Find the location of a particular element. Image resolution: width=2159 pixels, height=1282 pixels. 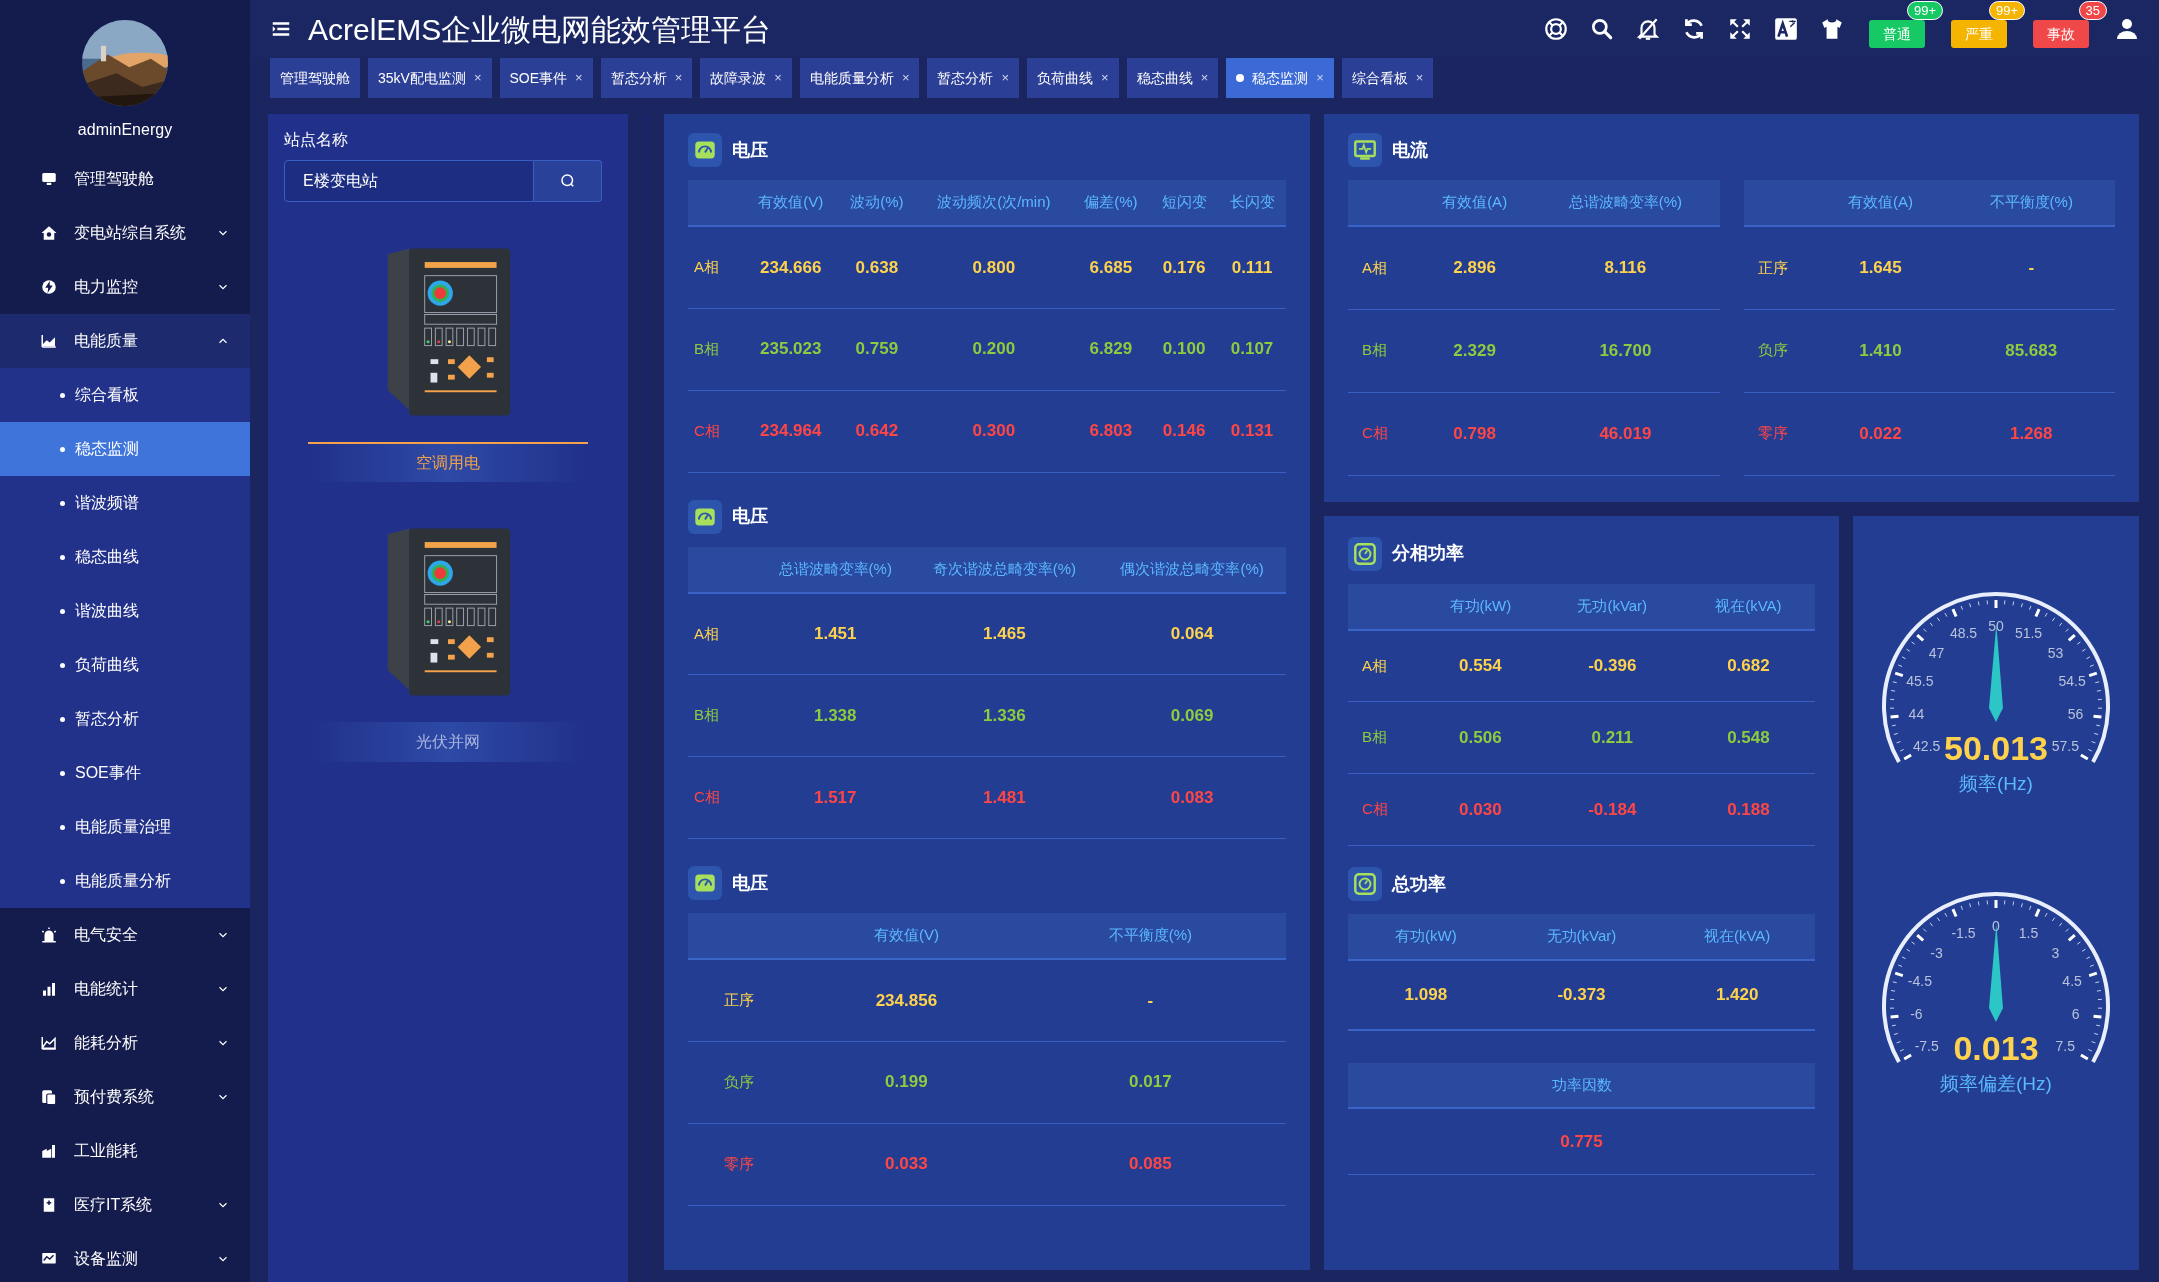

row-label: B相 is located at coordinates (716, 349).